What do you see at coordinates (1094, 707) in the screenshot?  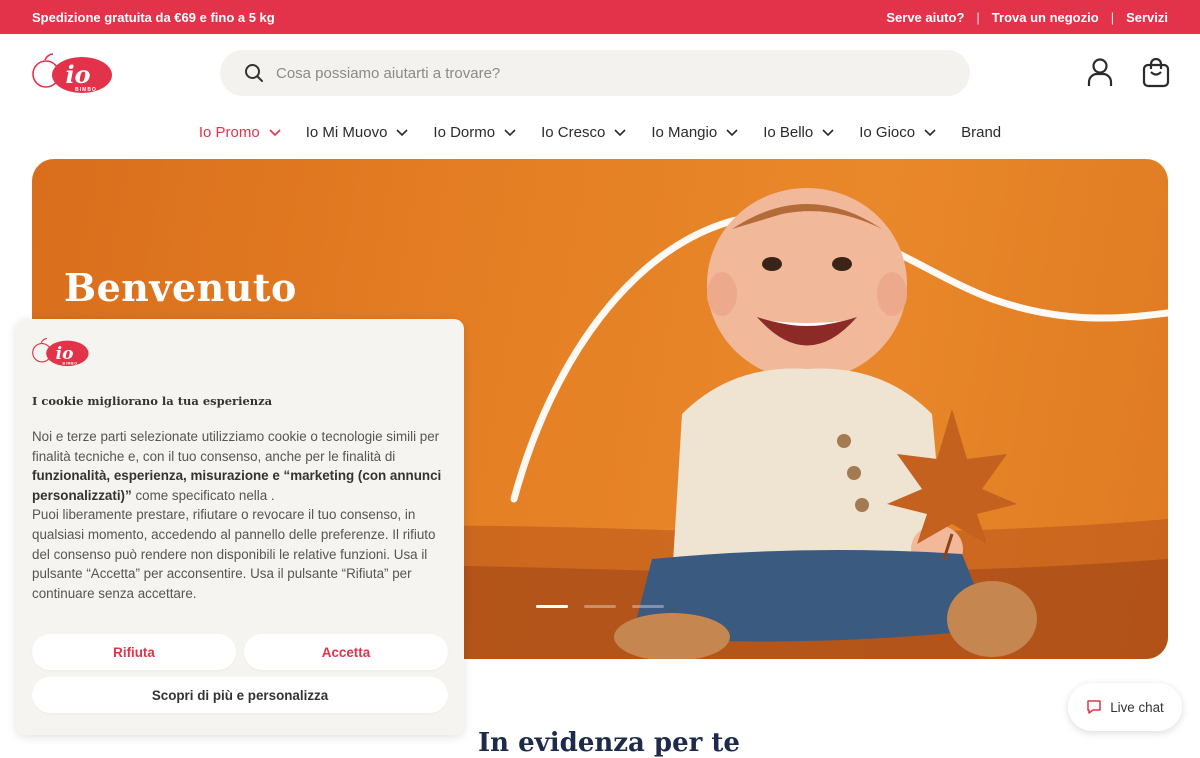 I see `chat-bubble-icon` at bounding box center [1094, 707].